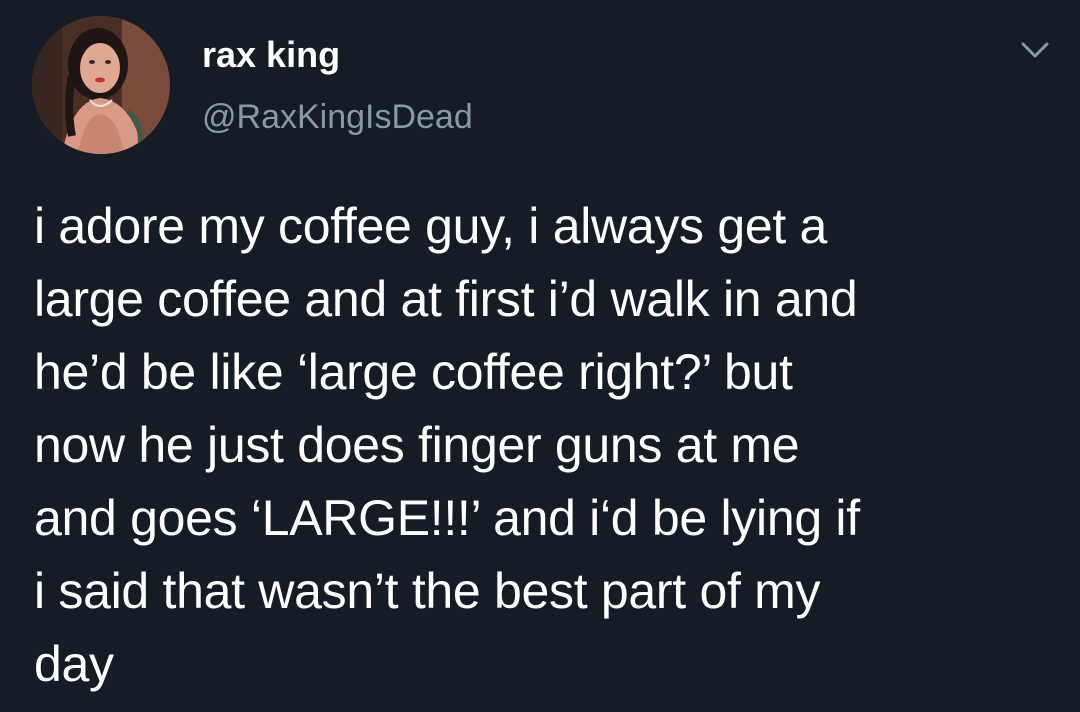 The image size is (1080, 712). I want to click on chevron-down-icon, so click(1035, 50).